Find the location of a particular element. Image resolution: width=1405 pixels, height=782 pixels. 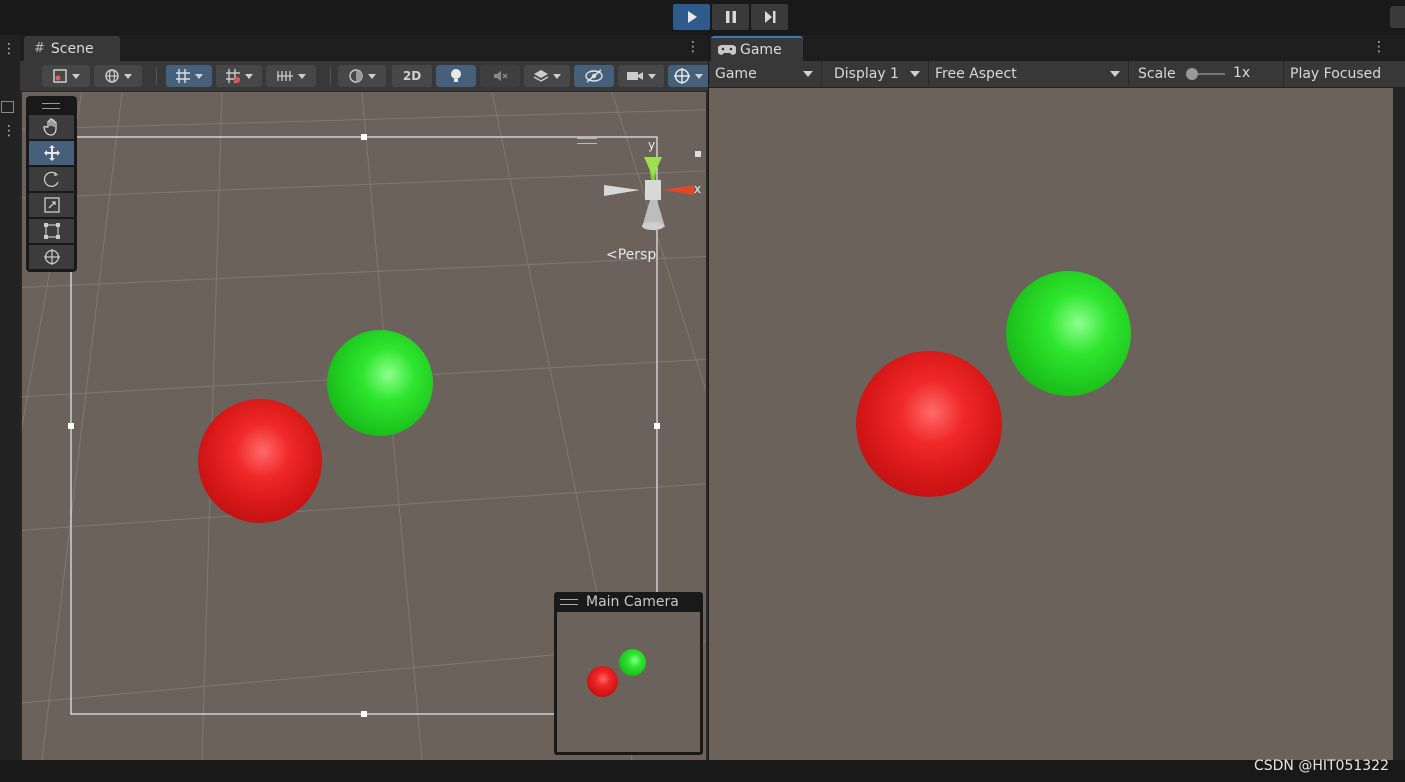

move-tool is located at coordinates (51, 153).